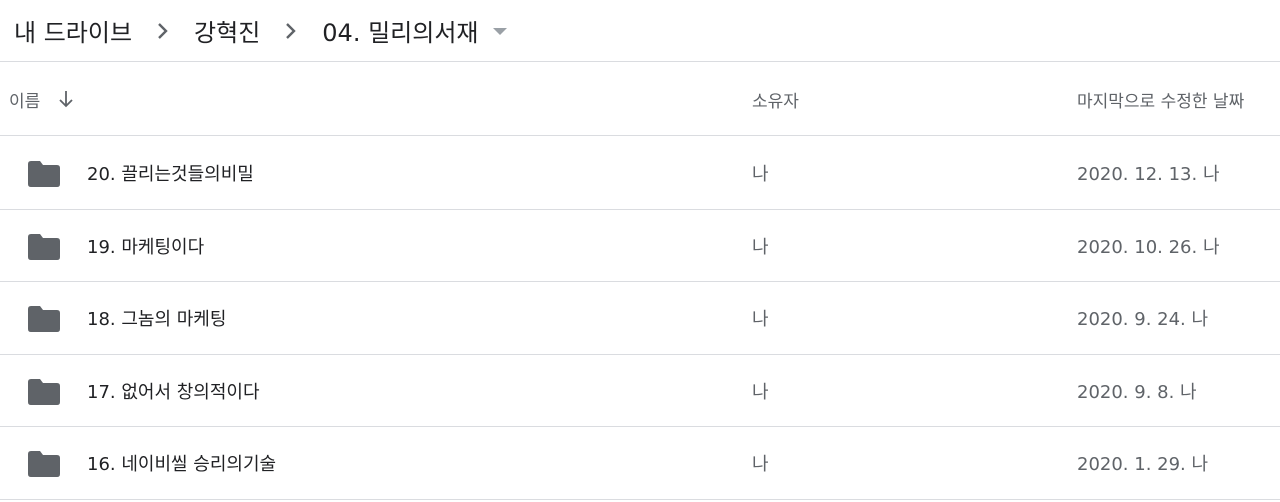 This screenshot has width=1280, height=502. Describe the element at coordinates (640, 31) in the screenshot. I see `breadcrumb: 내 드라이브 강혁진 04. 밀리의서재` at that location.